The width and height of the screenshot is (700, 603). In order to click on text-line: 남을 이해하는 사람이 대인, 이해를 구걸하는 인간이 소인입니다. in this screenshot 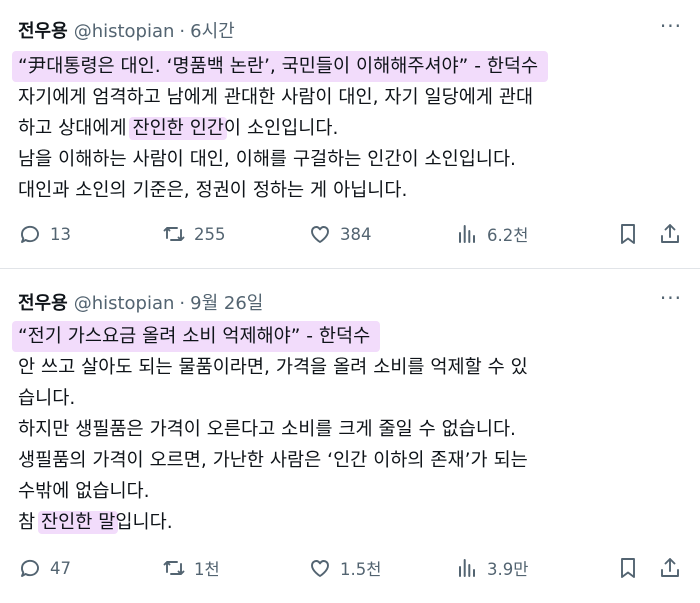, I will do `click(267, 159)`.